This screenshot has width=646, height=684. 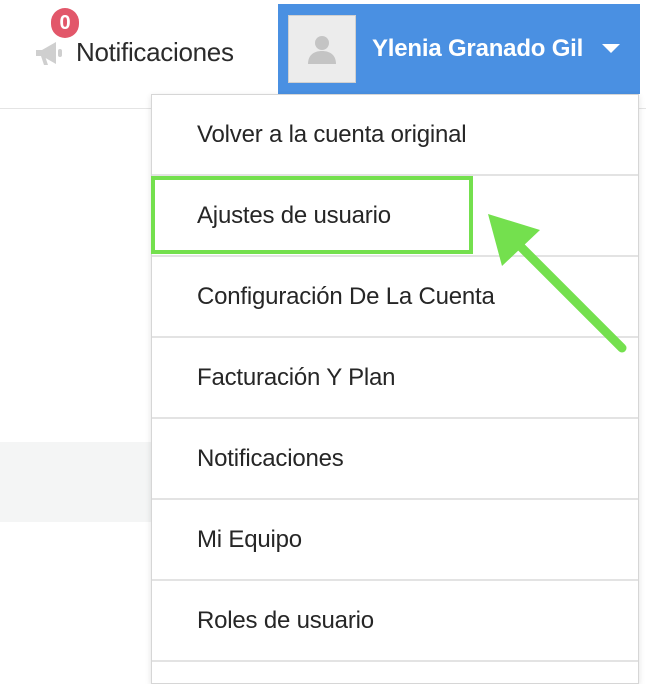 What do you see at coordinates (478, 48) in the screenshot?
I see `user-name: Ylenia Granado Gil` at bounding box center [478, 48].